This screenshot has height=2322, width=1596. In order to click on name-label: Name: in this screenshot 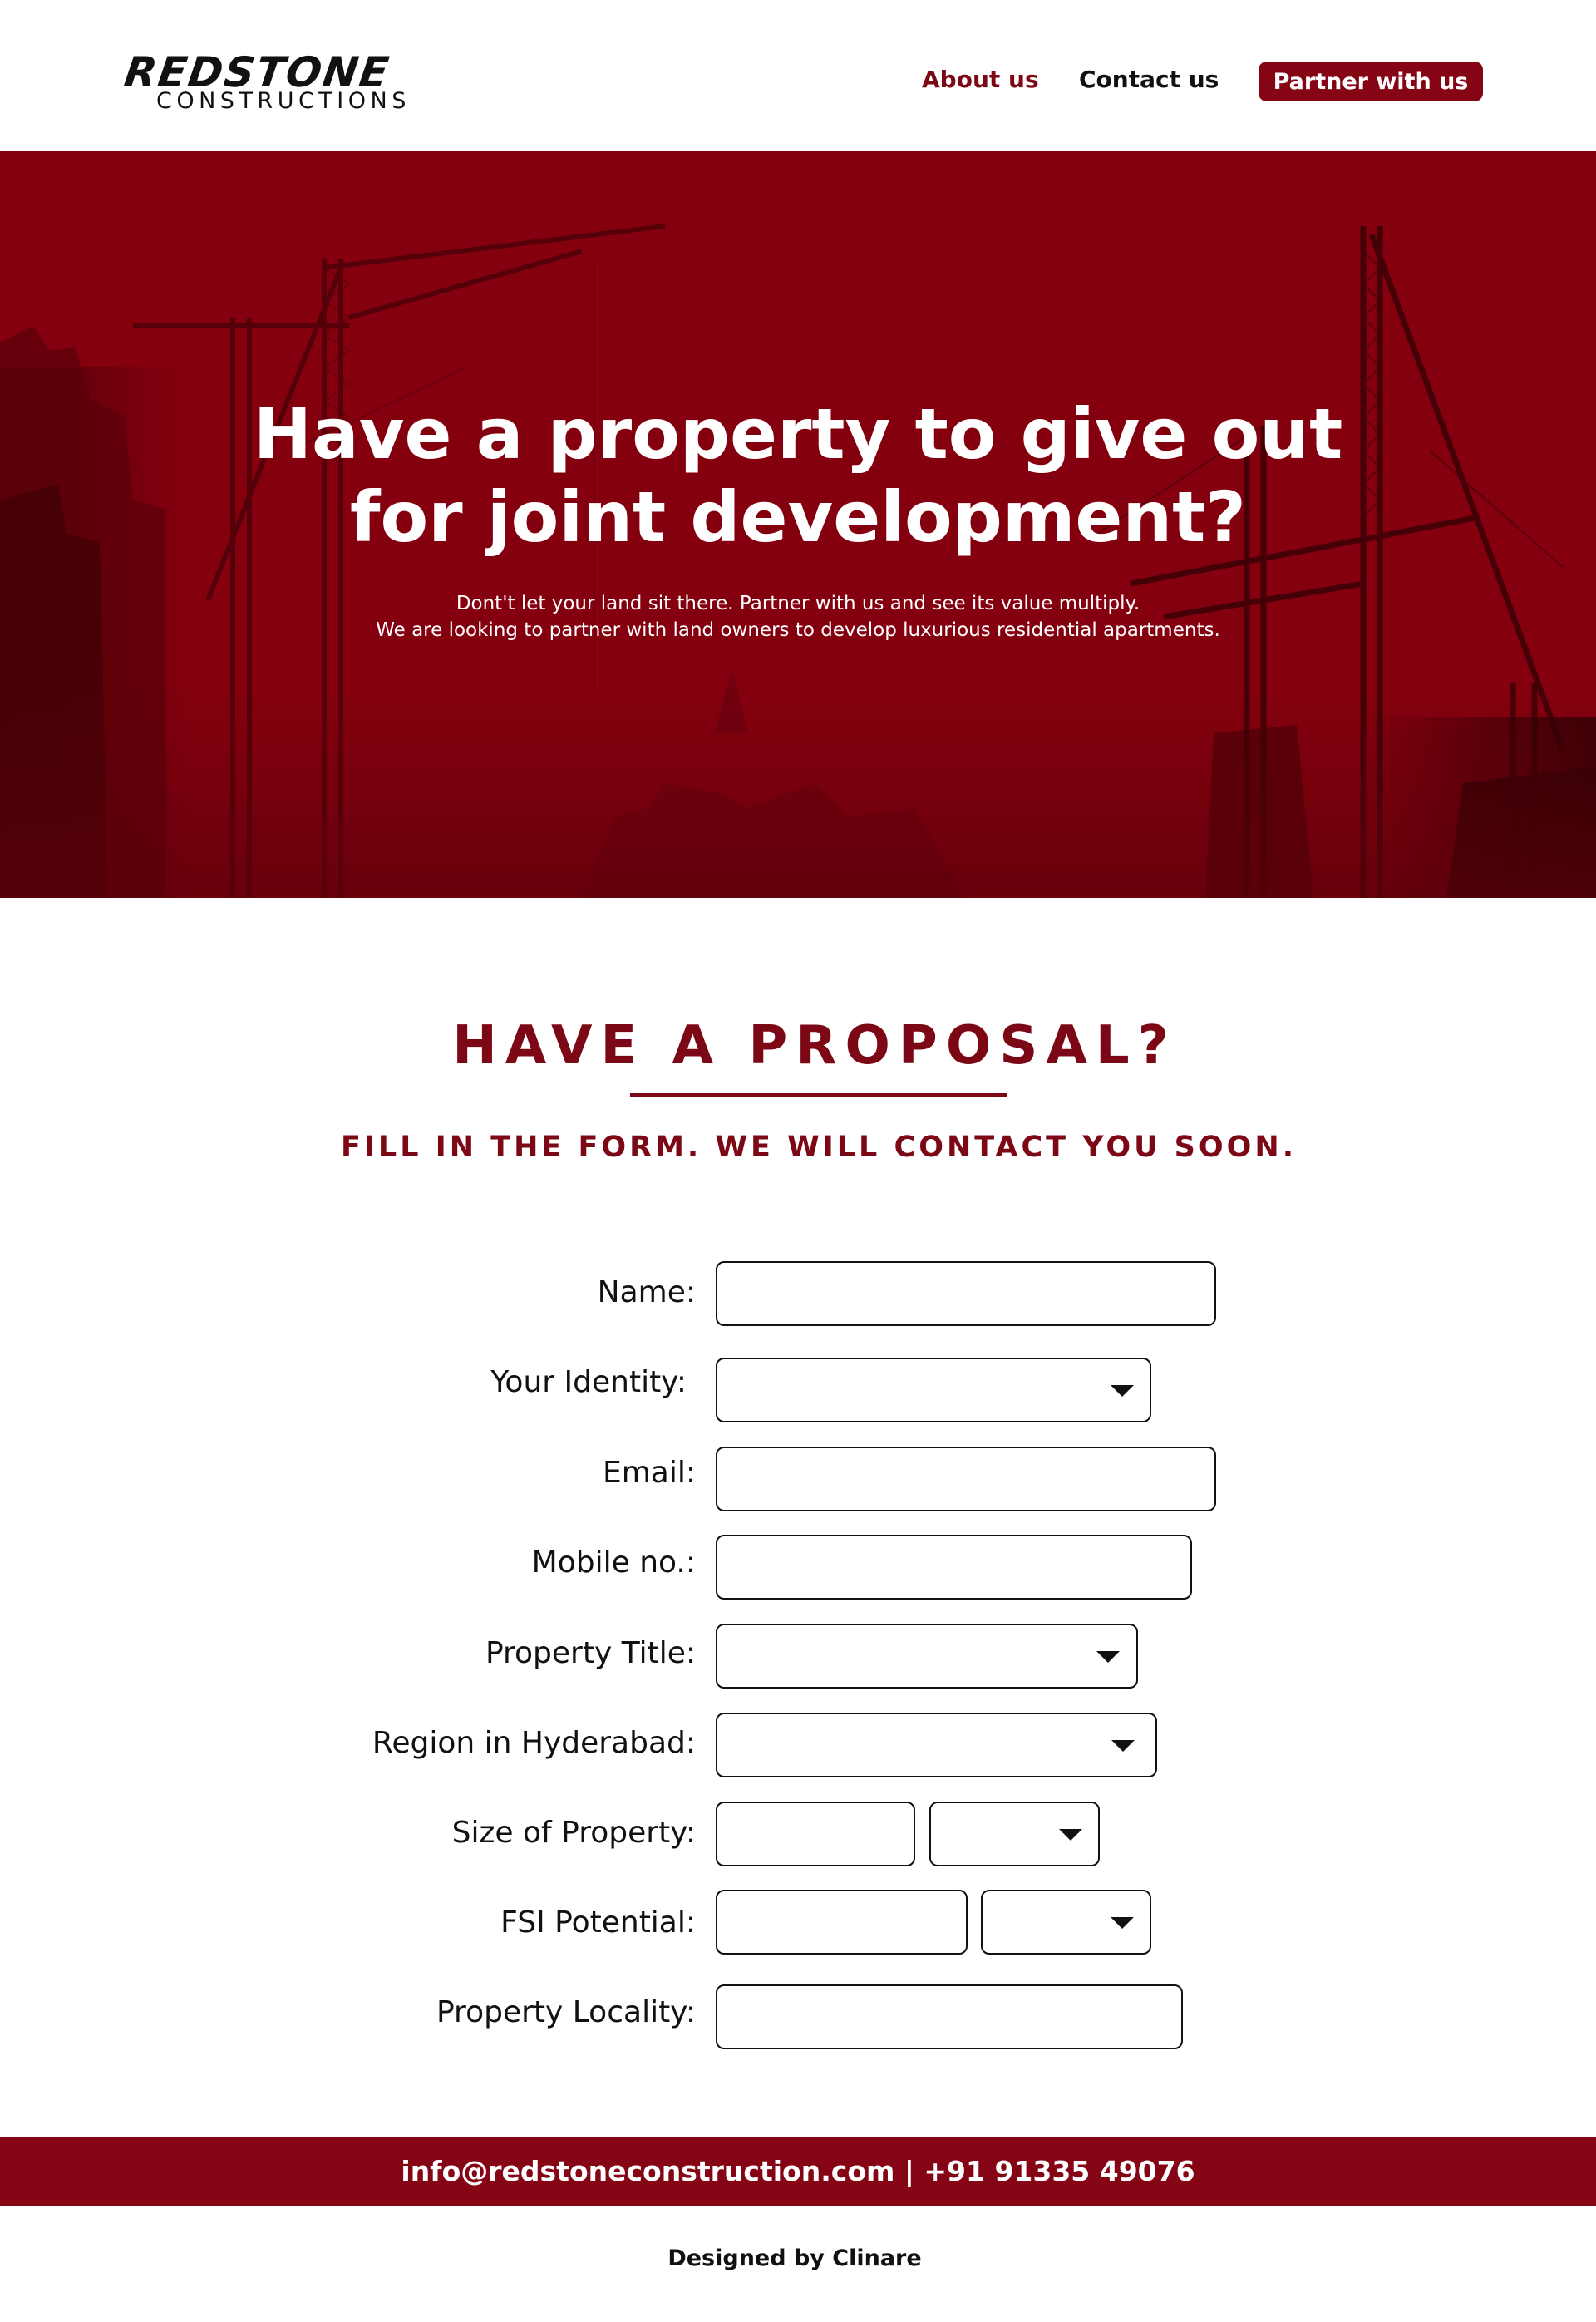, I will do `click(646, 1292)`.